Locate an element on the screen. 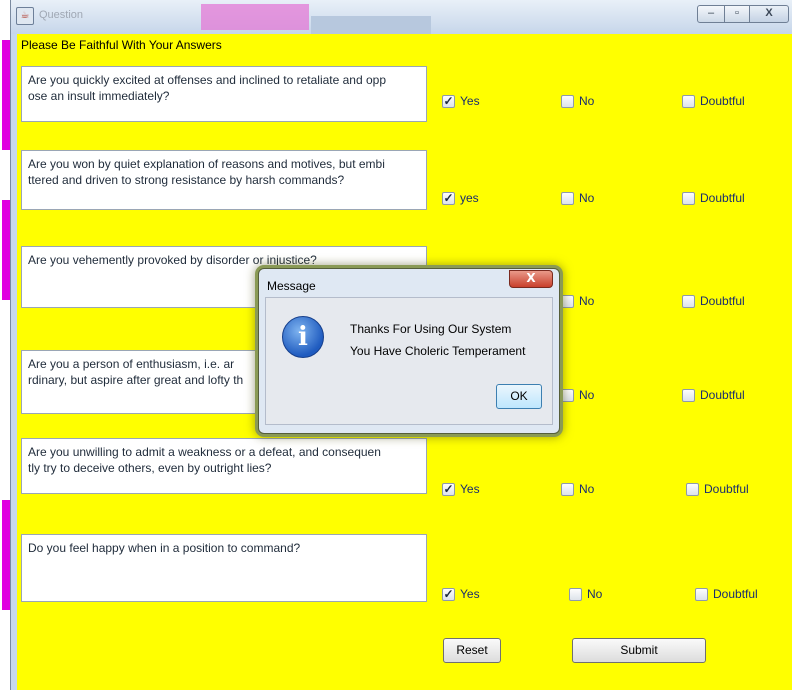  minimize-button: – is located at coordinates (711, 14).